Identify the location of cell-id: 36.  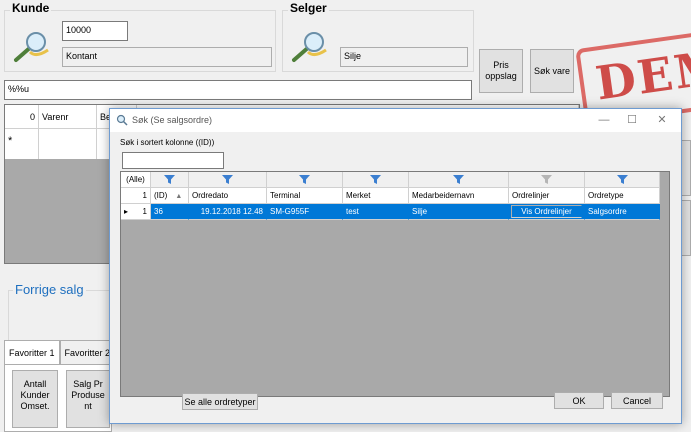
(170, 212).